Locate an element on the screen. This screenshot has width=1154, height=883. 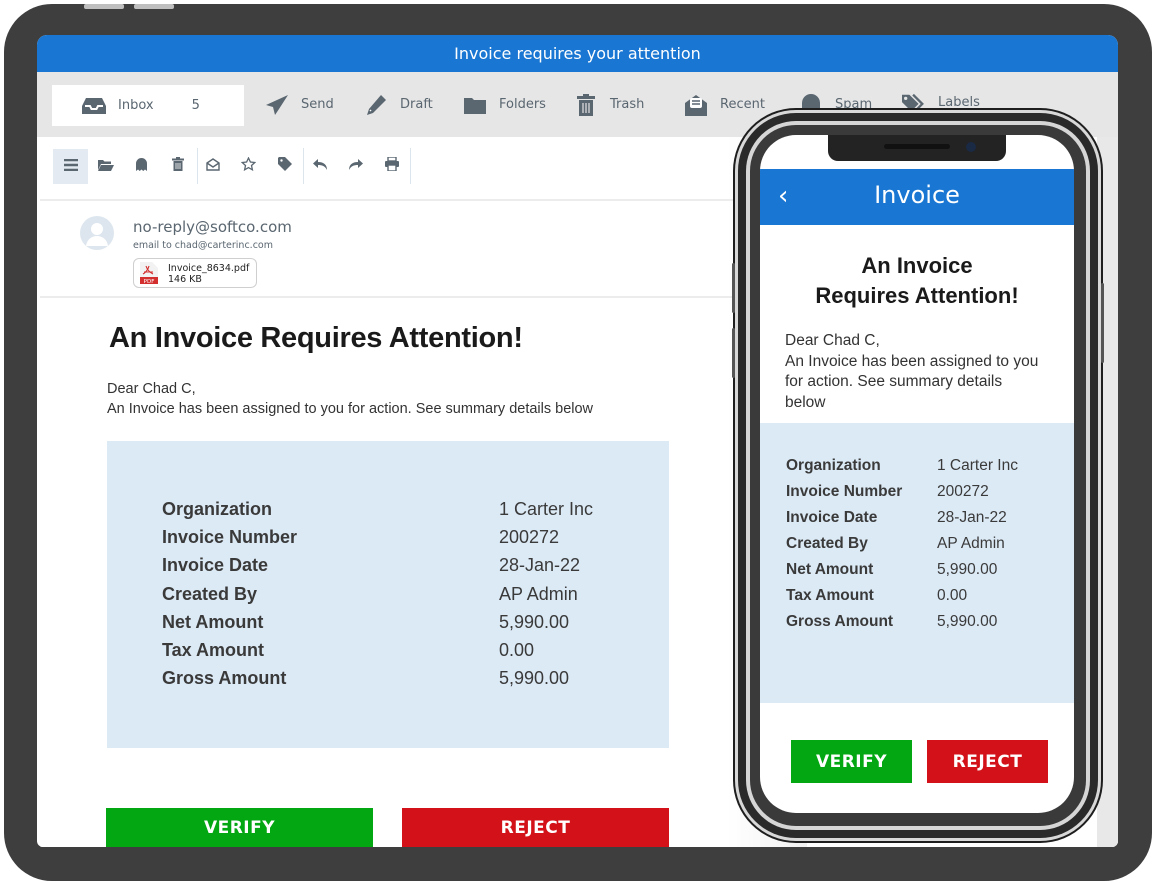
nav-send: Send is located at coordinates (299, 104).